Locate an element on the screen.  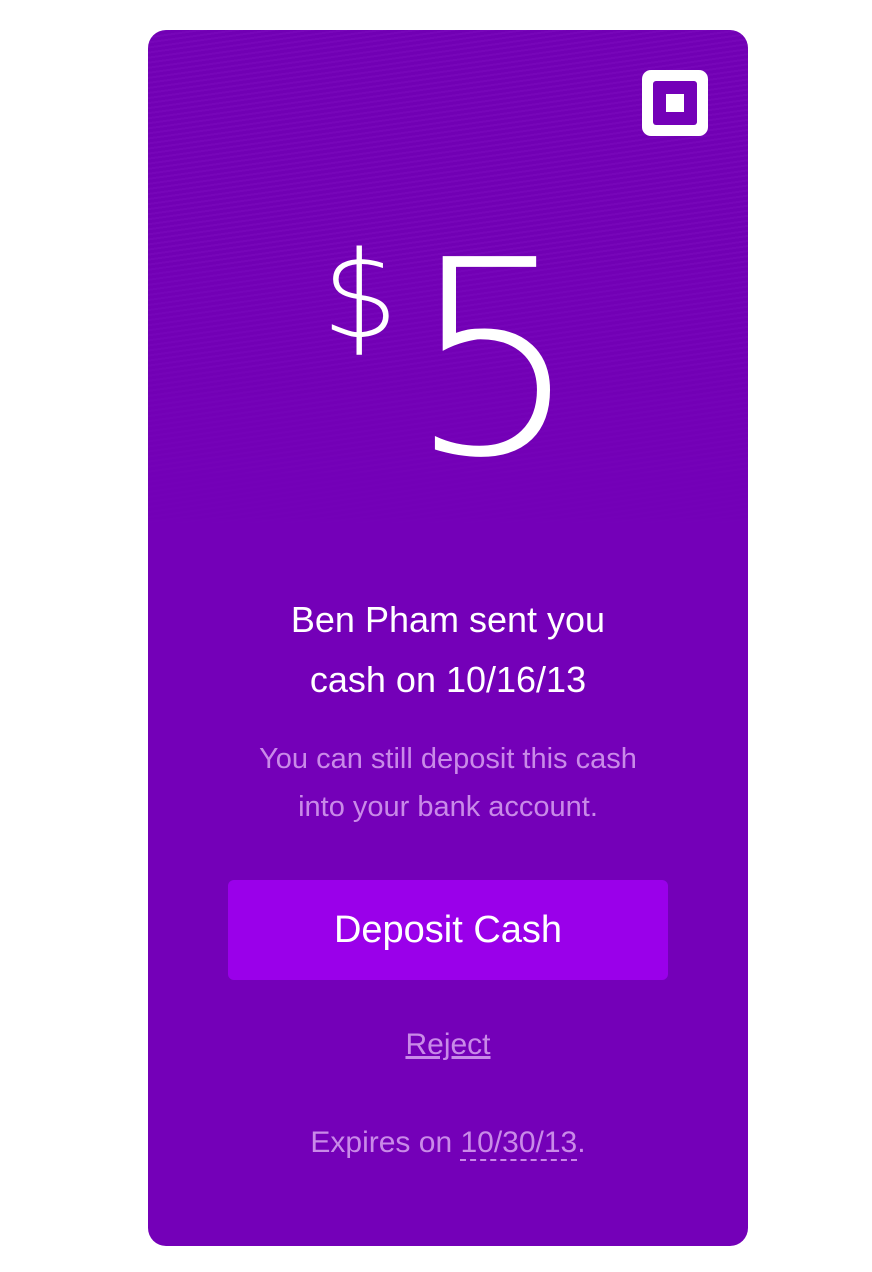
deposit-cash-button: Deposit Cash is located at coordinates (448, 930).